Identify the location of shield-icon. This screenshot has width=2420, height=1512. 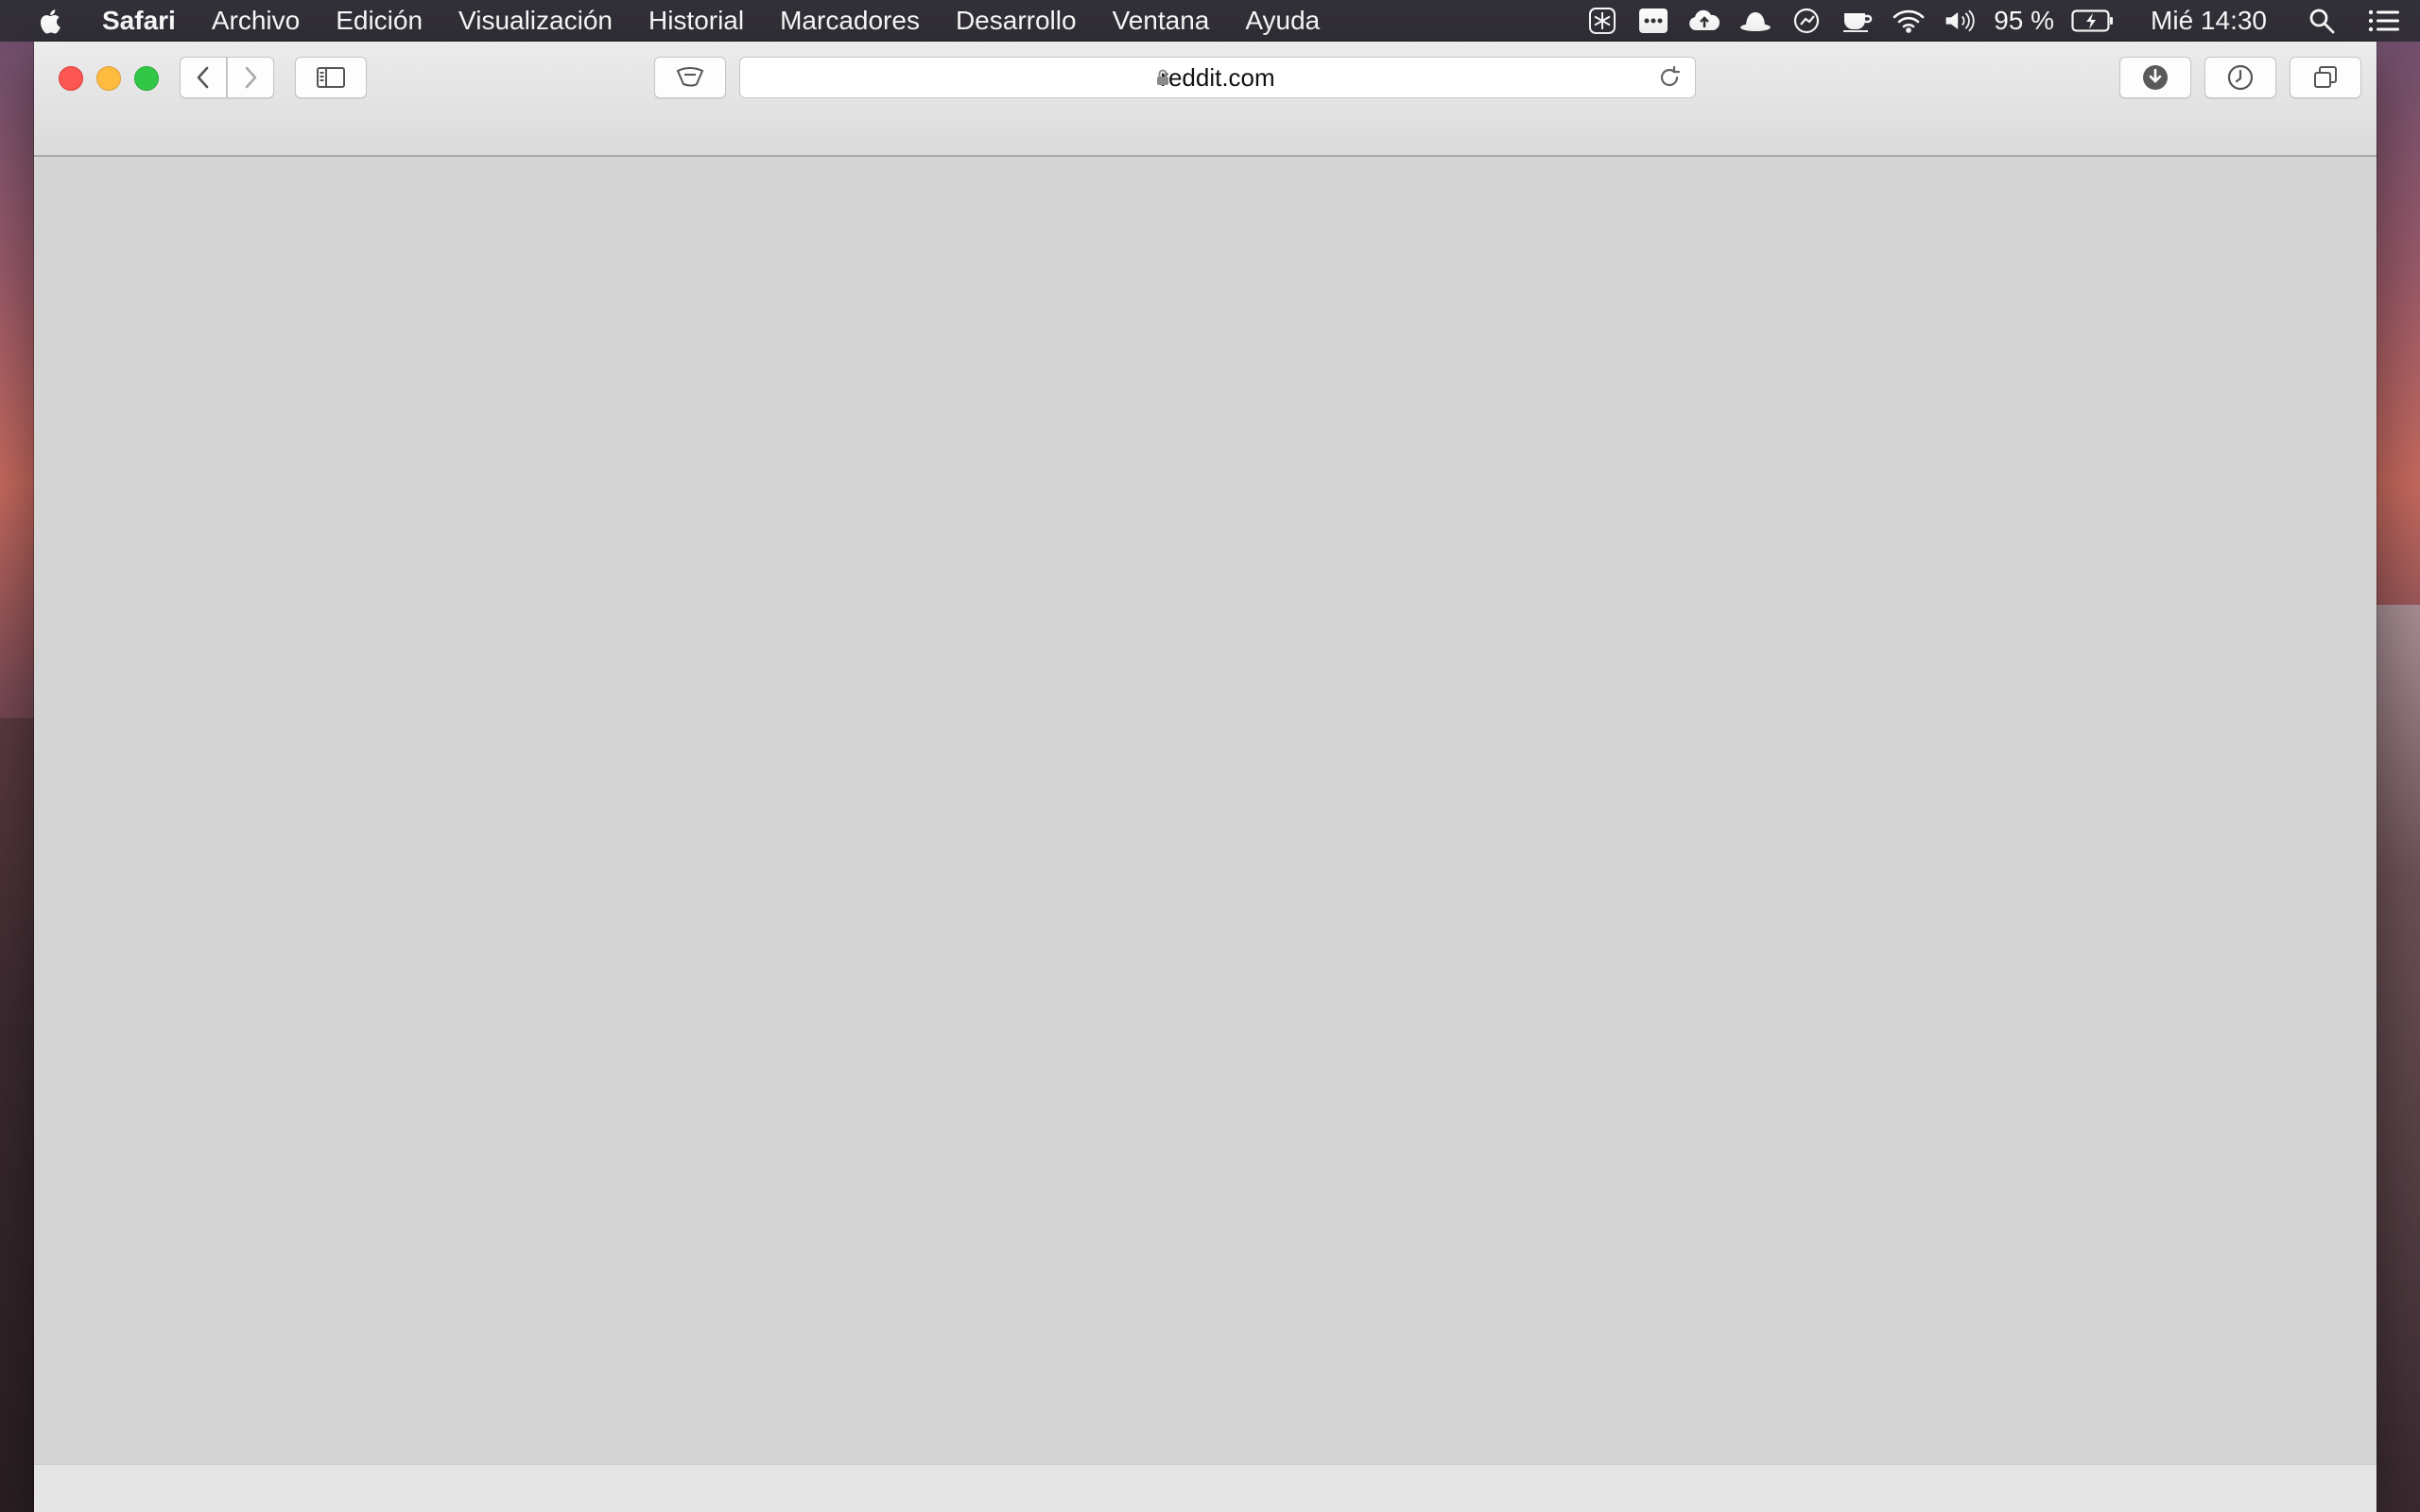
(690, 77).